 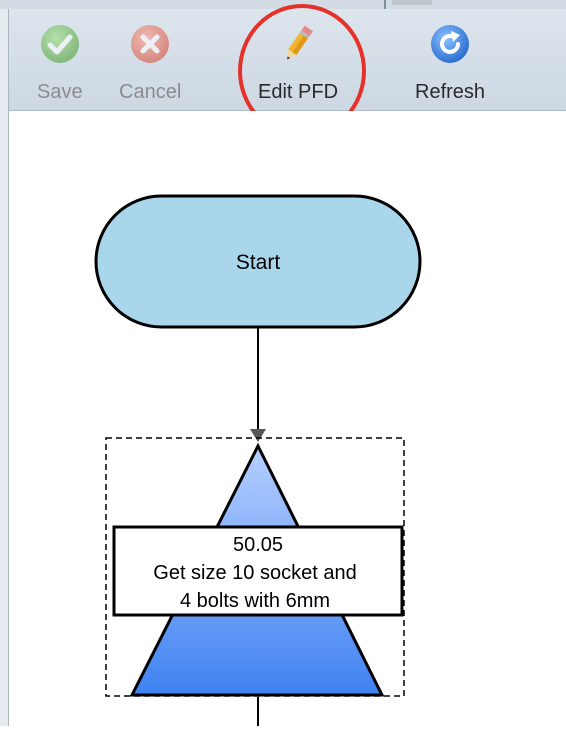 I want to click on tab-edge, so click(x=385, y=4).